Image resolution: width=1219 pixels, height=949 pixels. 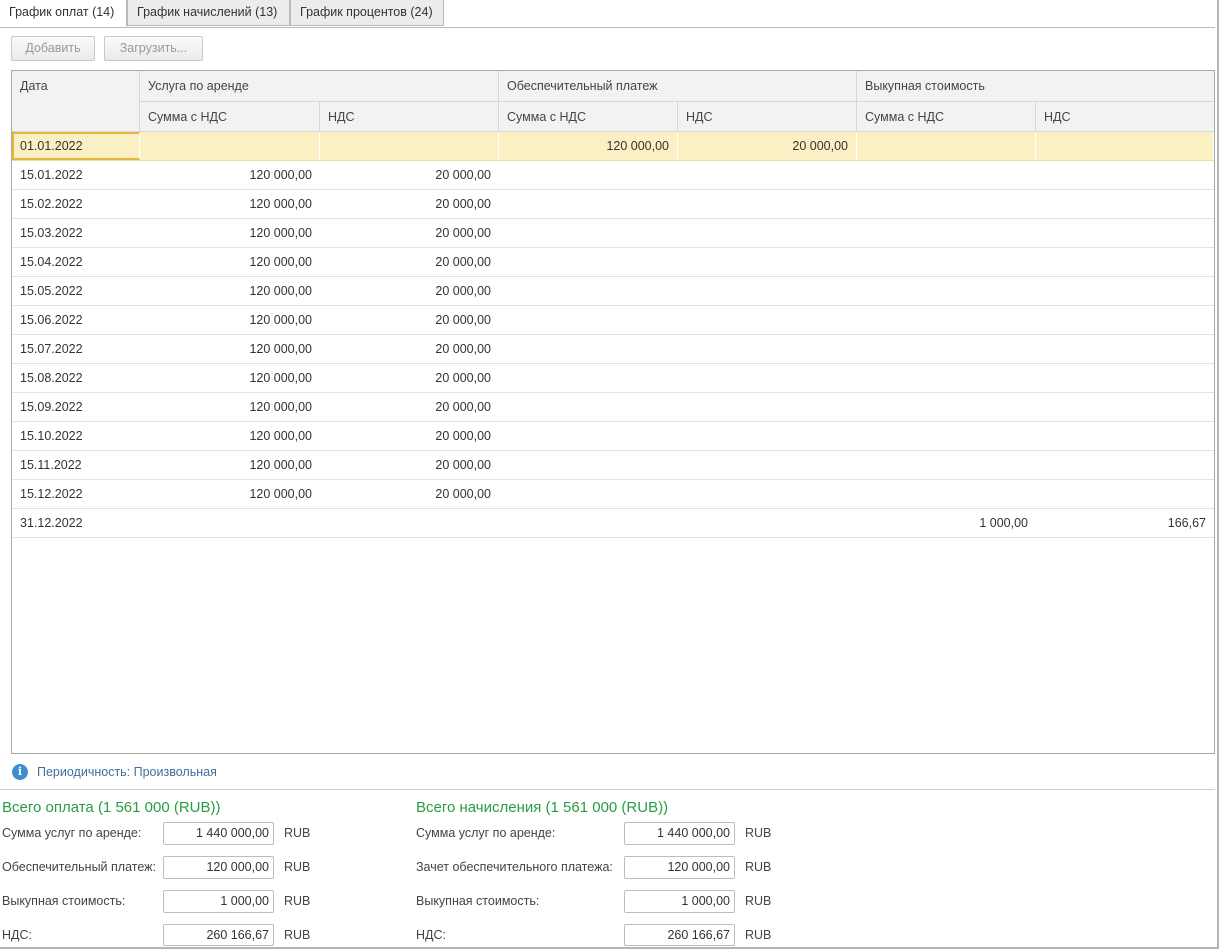 What do you see at coordinates (367, 13) in the screenshot?
I see `tab-interest-schedule: График процентов (24)` at bounding box center [367, 13].